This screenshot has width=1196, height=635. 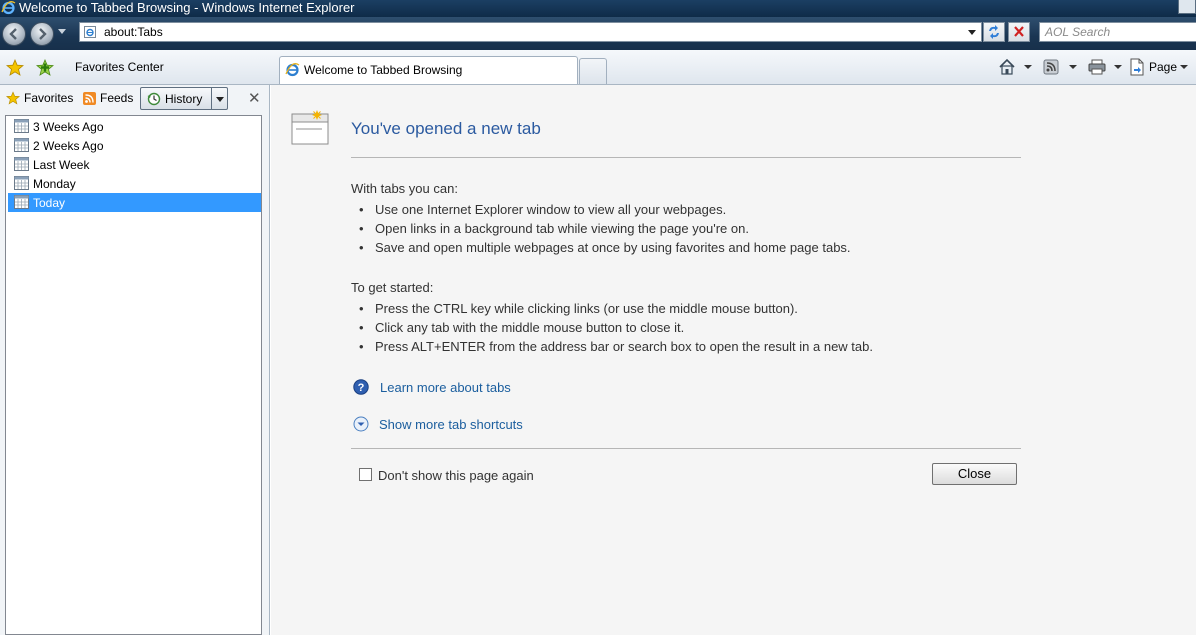 I want to click on history-item-label: Today, so click(x=49, y=203).